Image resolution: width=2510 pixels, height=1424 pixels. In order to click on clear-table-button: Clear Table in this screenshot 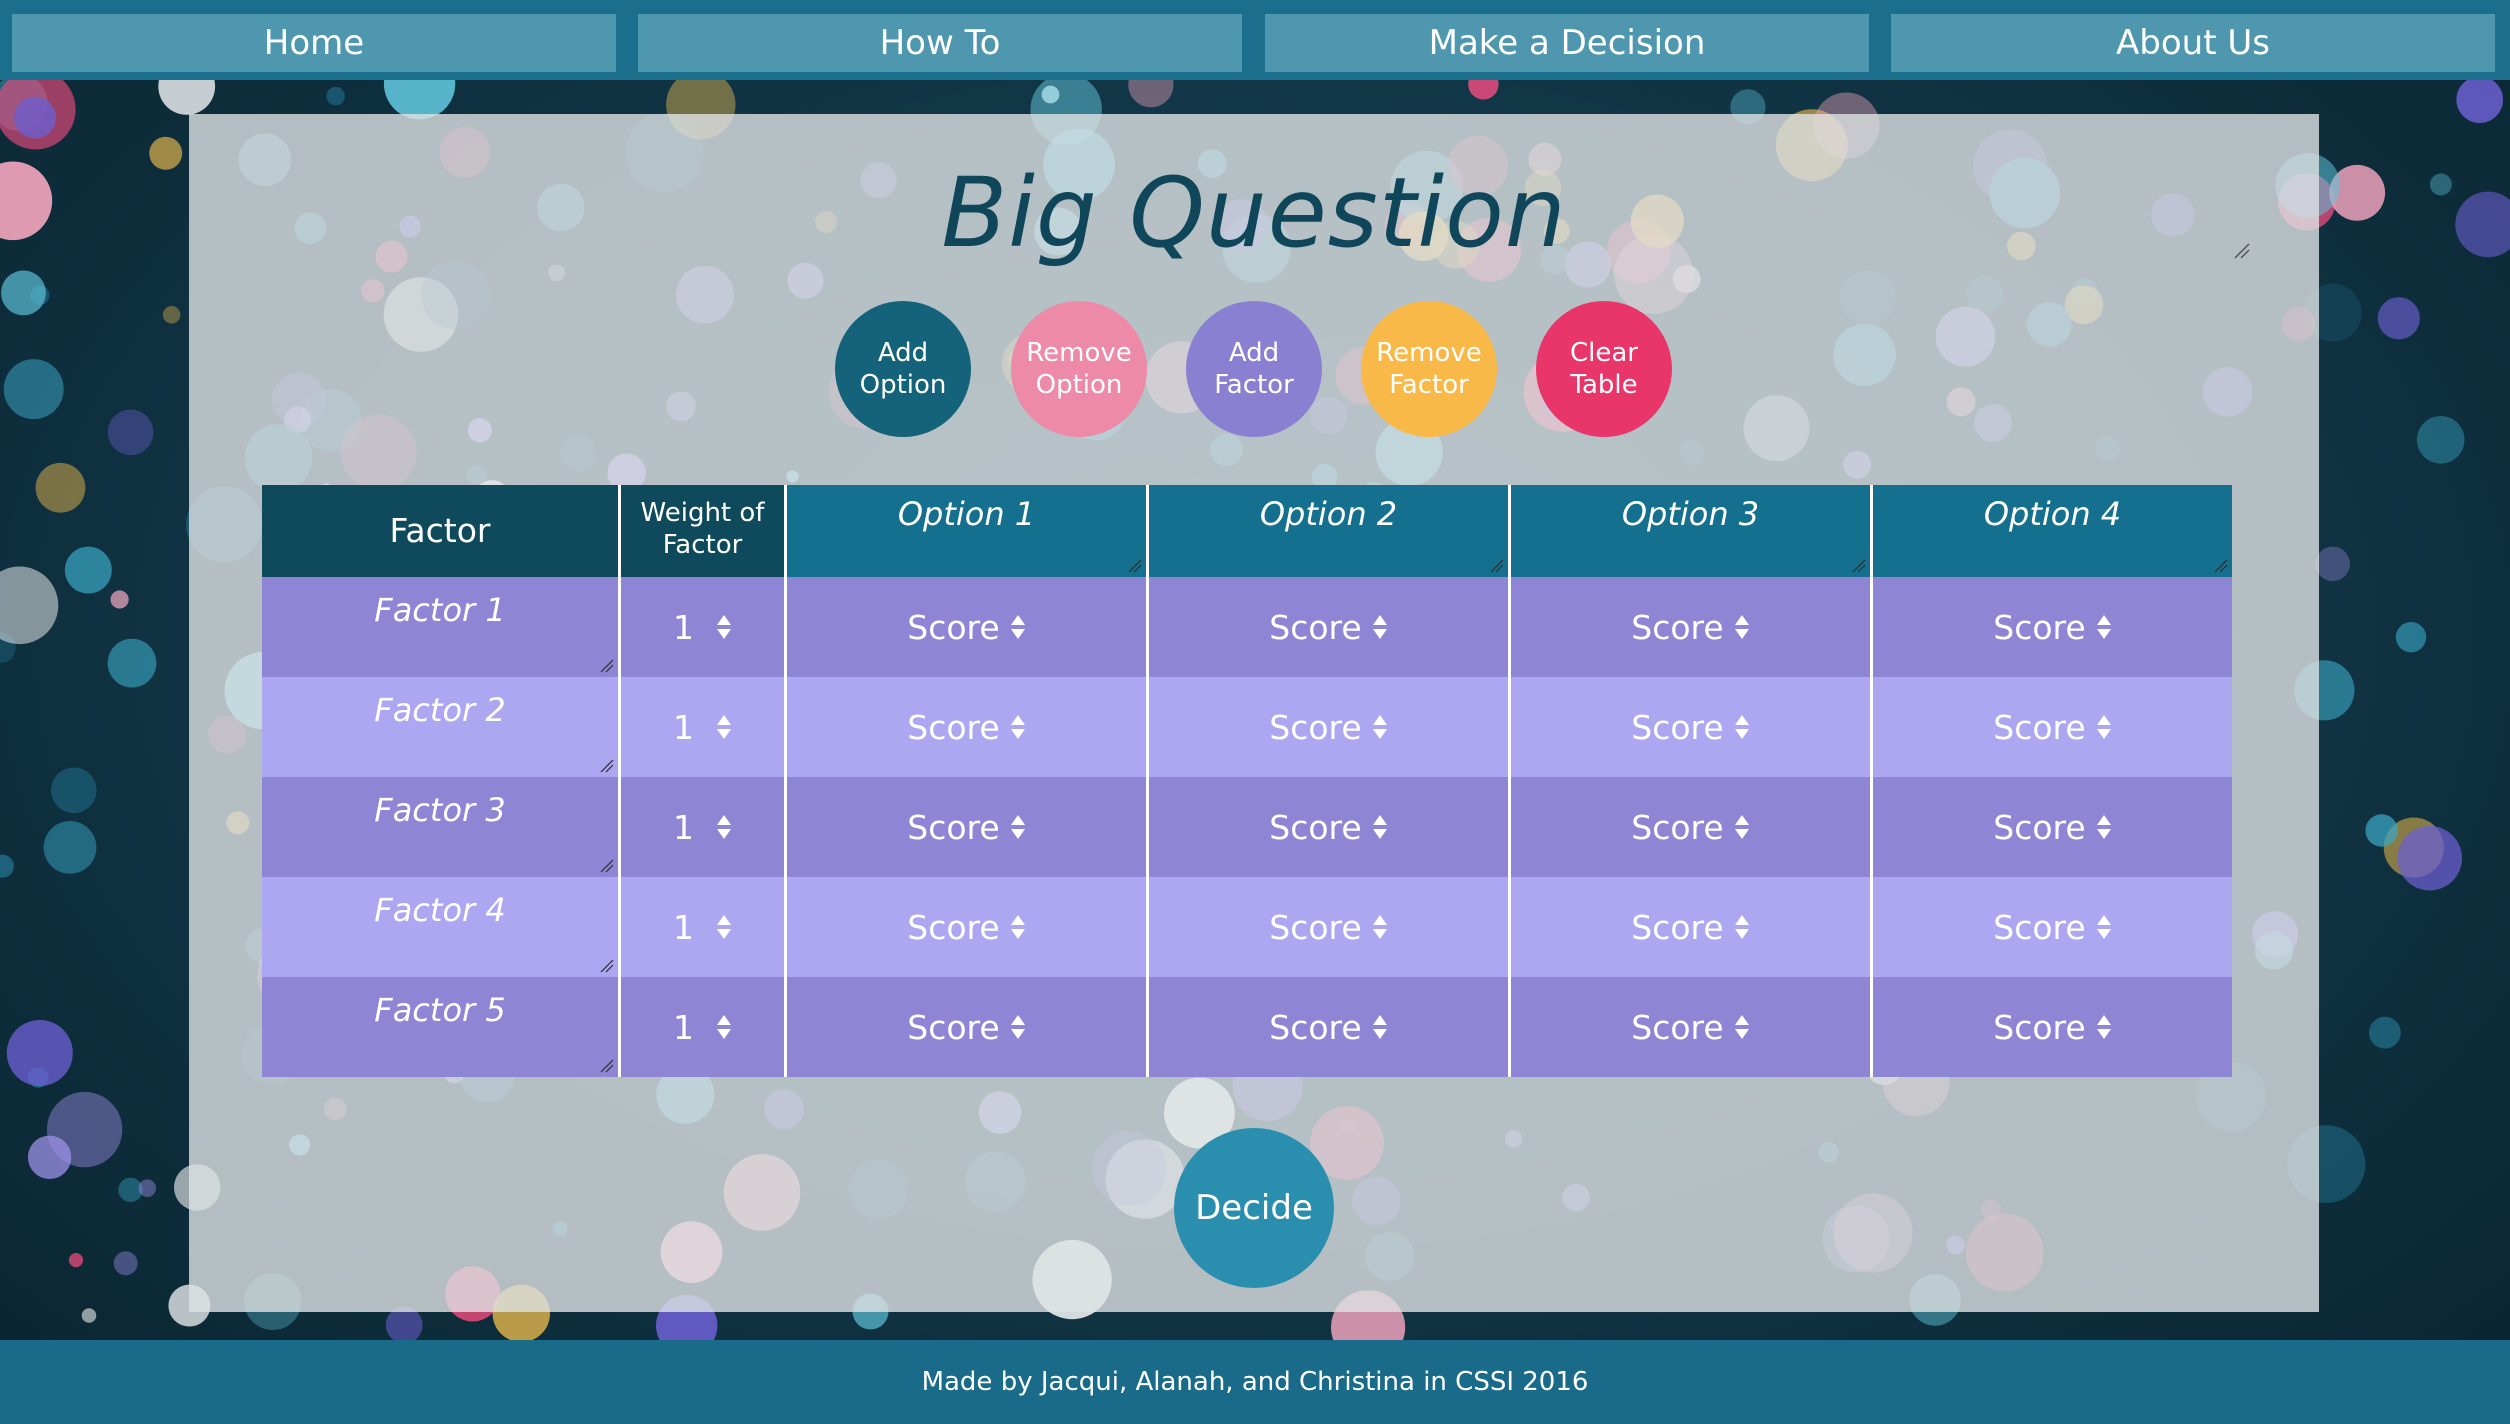, I will do `click(1604, 369)`.